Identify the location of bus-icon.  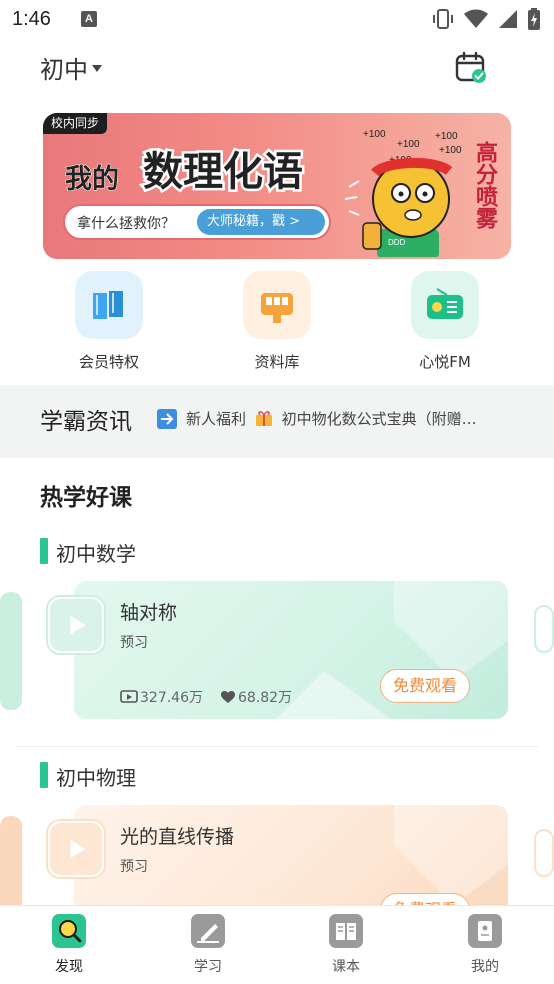
(277, 305).